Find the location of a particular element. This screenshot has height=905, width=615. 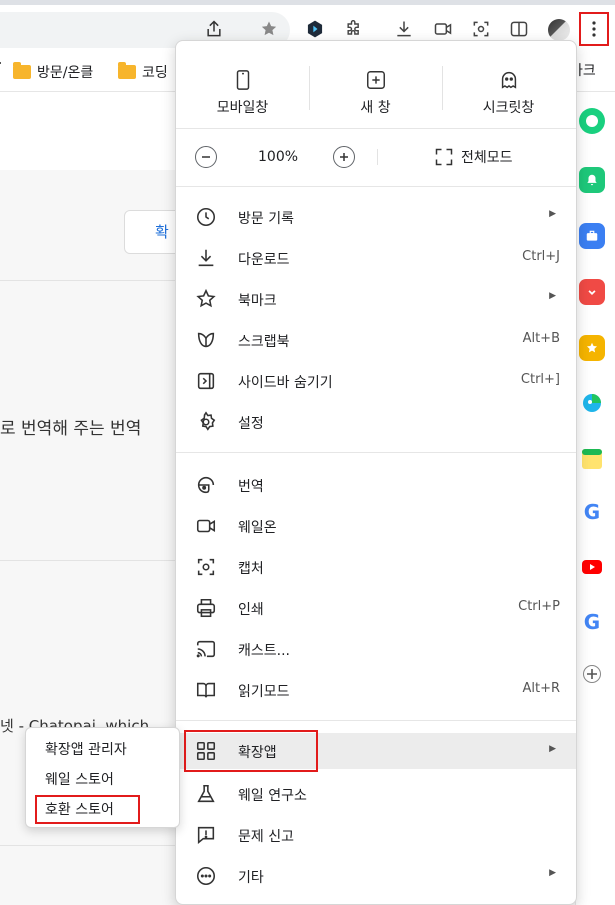

page-header-area is located at coordinates (87, 131).